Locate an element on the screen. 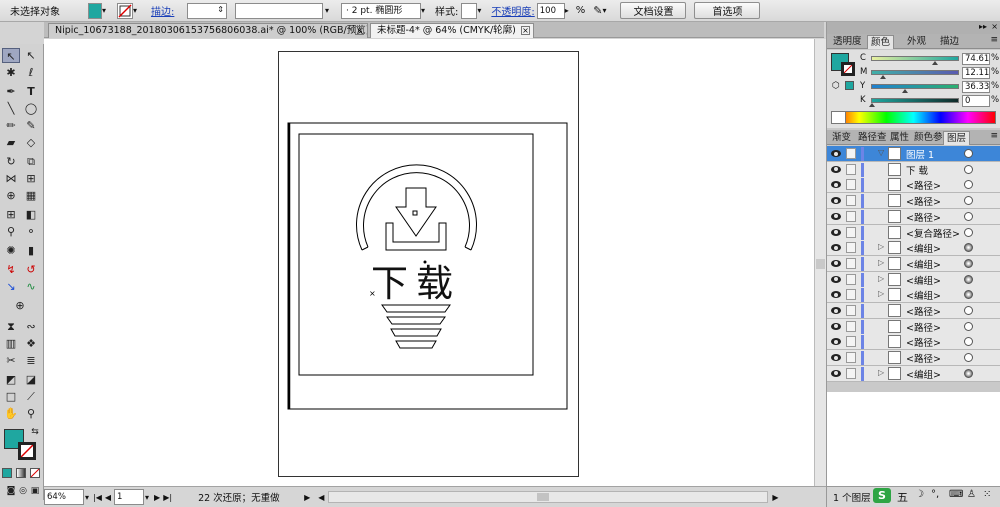  slider-value: 12.11 is located at coordinates (976, 73).